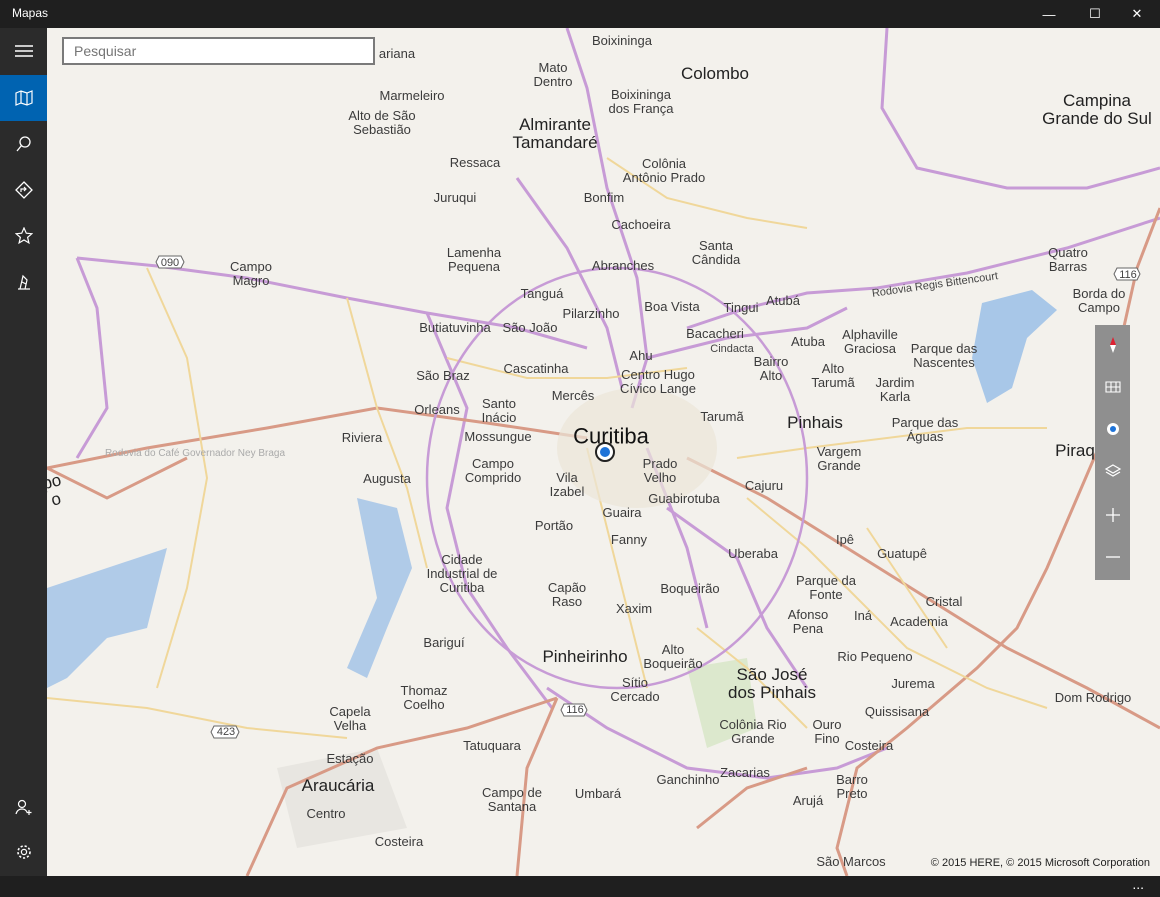 Image resolution: width=1160 pixels, height=897 pixels. What do you see at coordinates (808, 342) in the screenshot?
I see `map-place-label: Atuba` at bounding box center [808, 342].